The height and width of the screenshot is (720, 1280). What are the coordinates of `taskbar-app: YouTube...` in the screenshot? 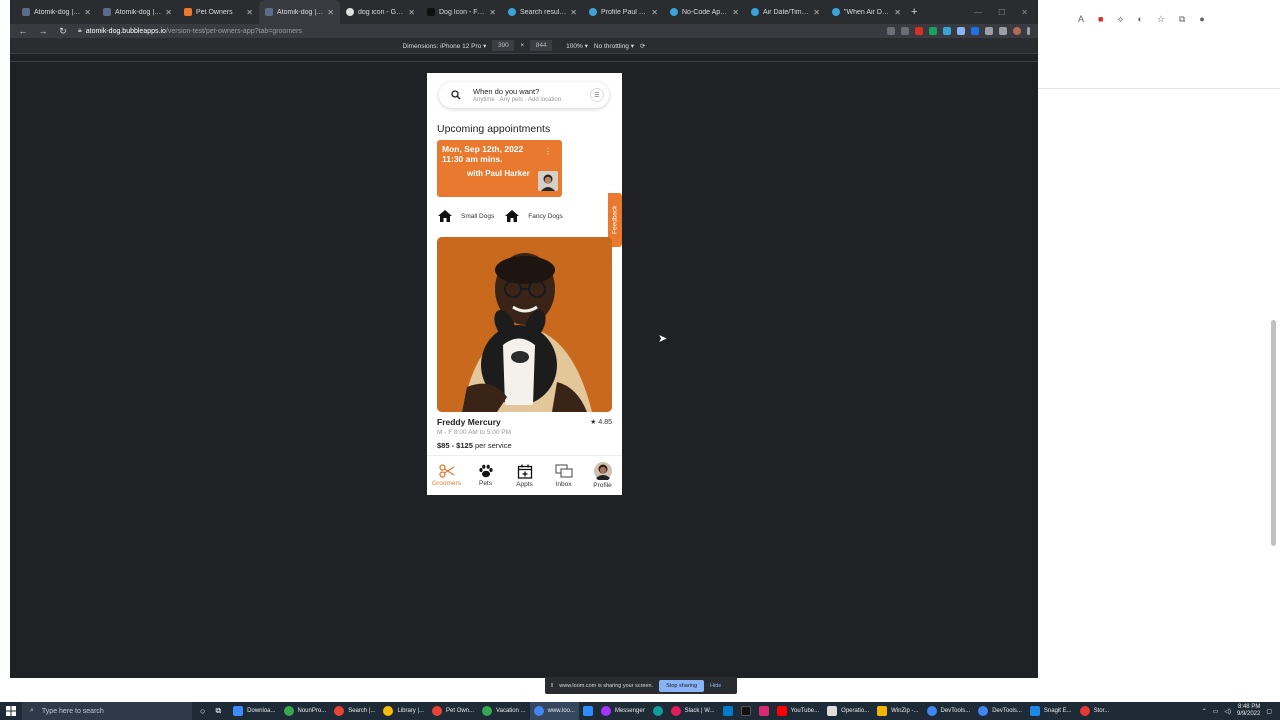 It's located at (798, 711).